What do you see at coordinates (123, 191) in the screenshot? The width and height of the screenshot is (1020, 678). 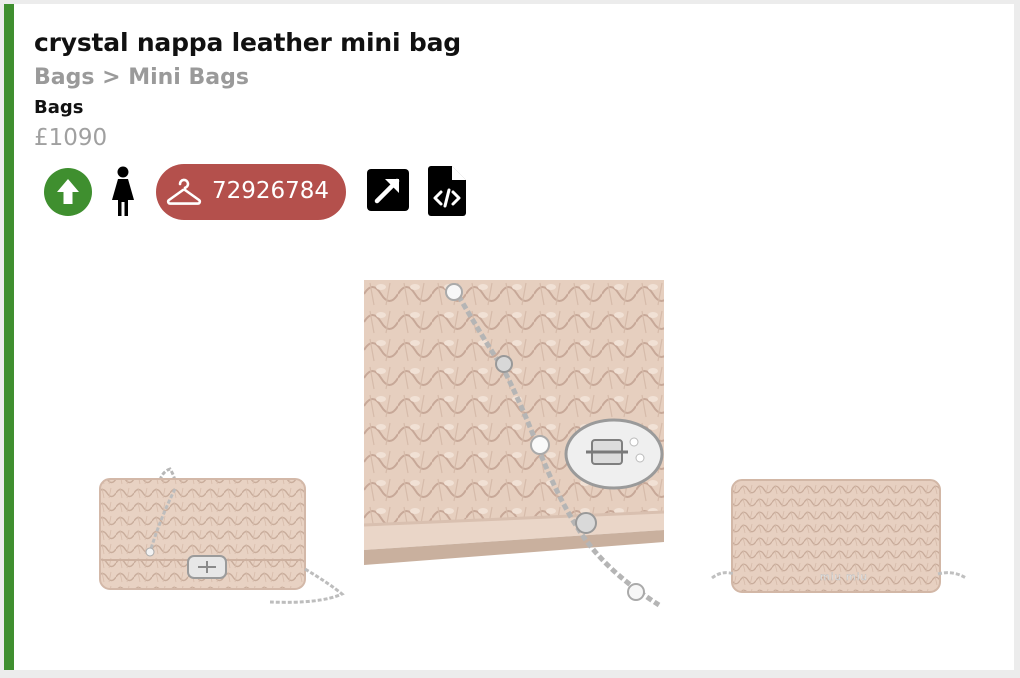 I see `female-icon` at bounding box center [123, 191].